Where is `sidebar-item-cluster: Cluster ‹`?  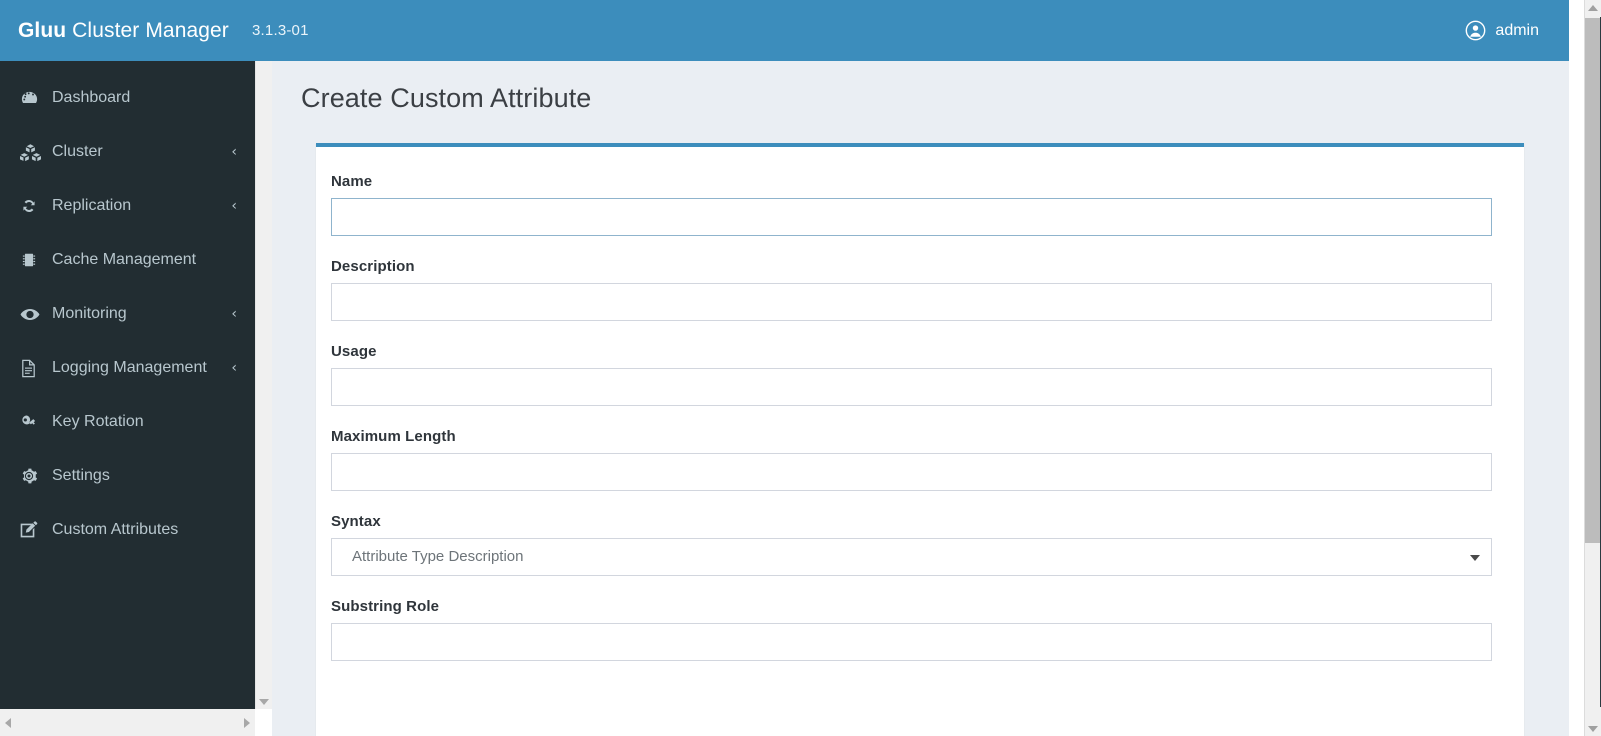
sidebar-item-cluster: Cluster ‹ is located at coordinates (127, 152).